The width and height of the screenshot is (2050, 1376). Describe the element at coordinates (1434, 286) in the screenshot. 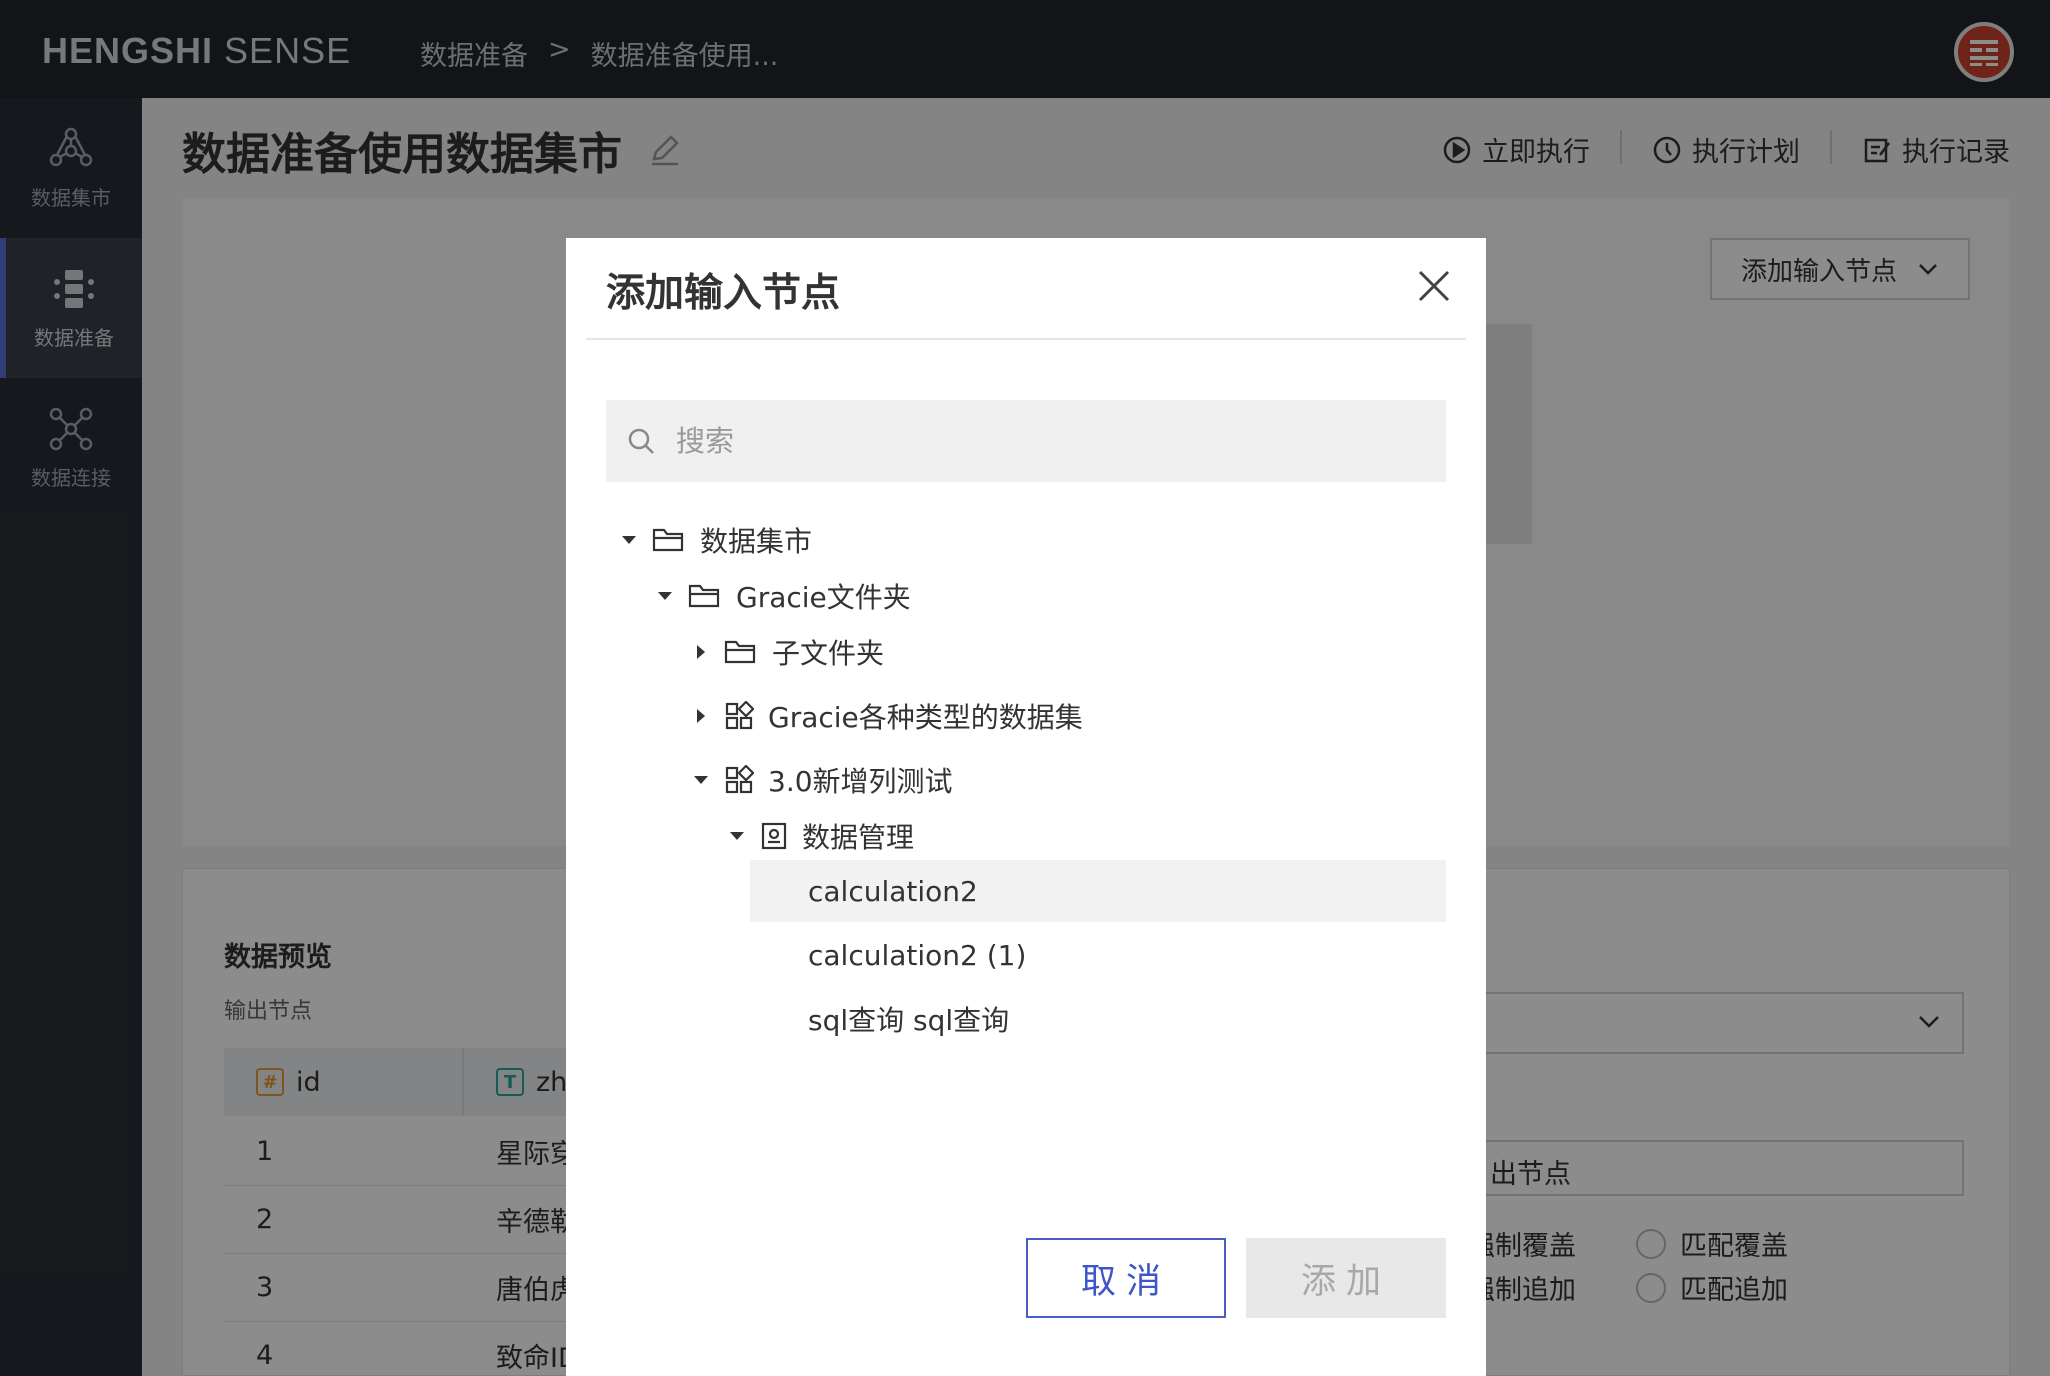

I see `close-icon` at that location.